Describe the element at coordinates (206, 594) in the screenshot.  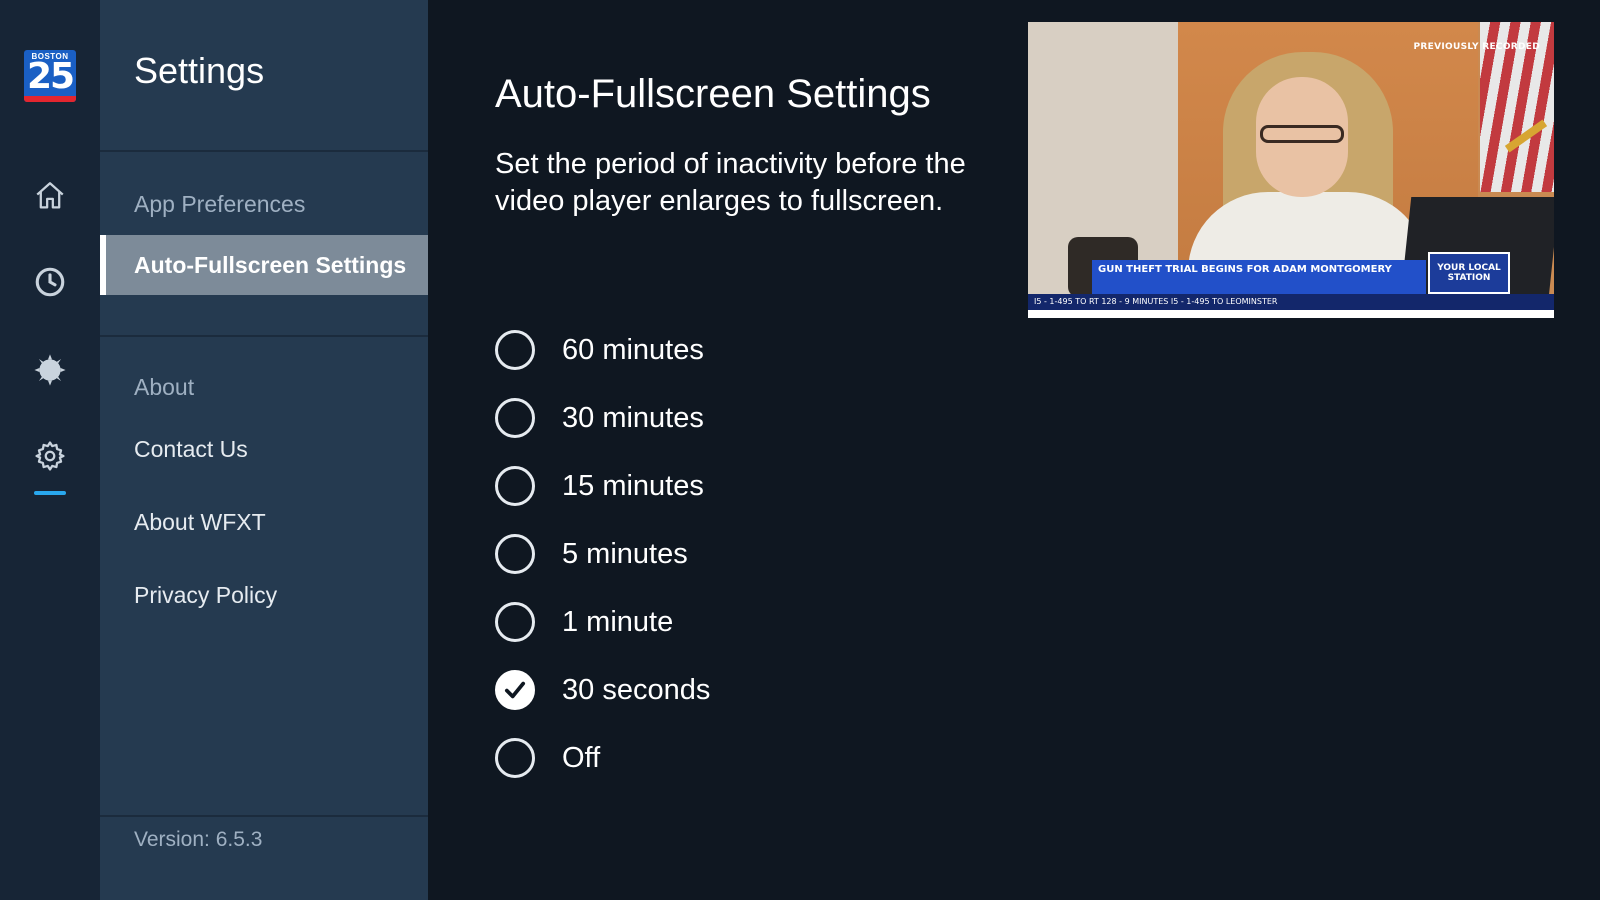
I see `menu-item-label: Privacy Policy` at that location.